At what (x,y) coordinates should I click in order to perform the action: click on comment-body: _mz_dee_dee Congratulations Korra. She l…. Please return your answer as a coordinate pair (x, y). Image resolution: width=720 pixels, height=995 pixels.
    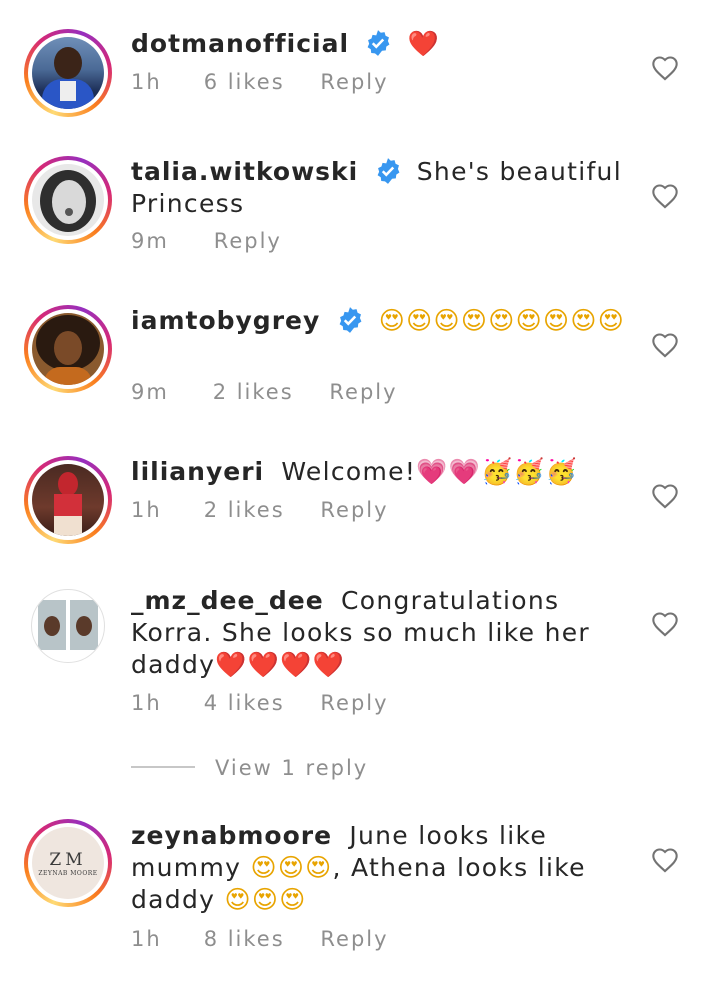
    Looking at the image, I should click on (381, 633).